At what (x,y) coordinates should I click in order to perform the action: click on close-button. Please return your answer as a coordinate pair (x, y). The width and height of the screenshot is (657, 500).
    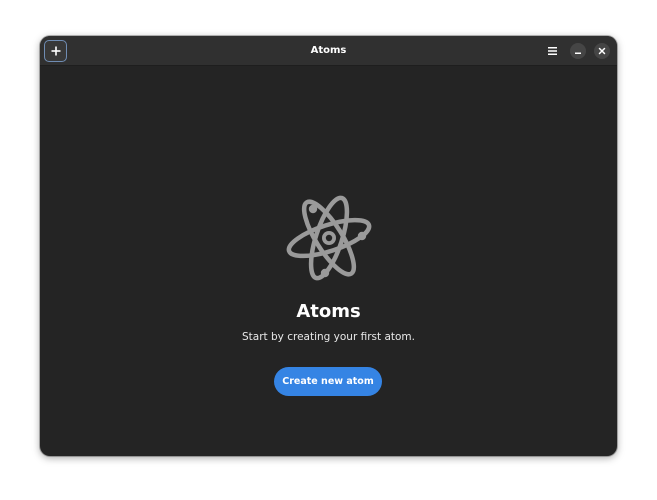
    Looking at the image, I should click on (602, 51).